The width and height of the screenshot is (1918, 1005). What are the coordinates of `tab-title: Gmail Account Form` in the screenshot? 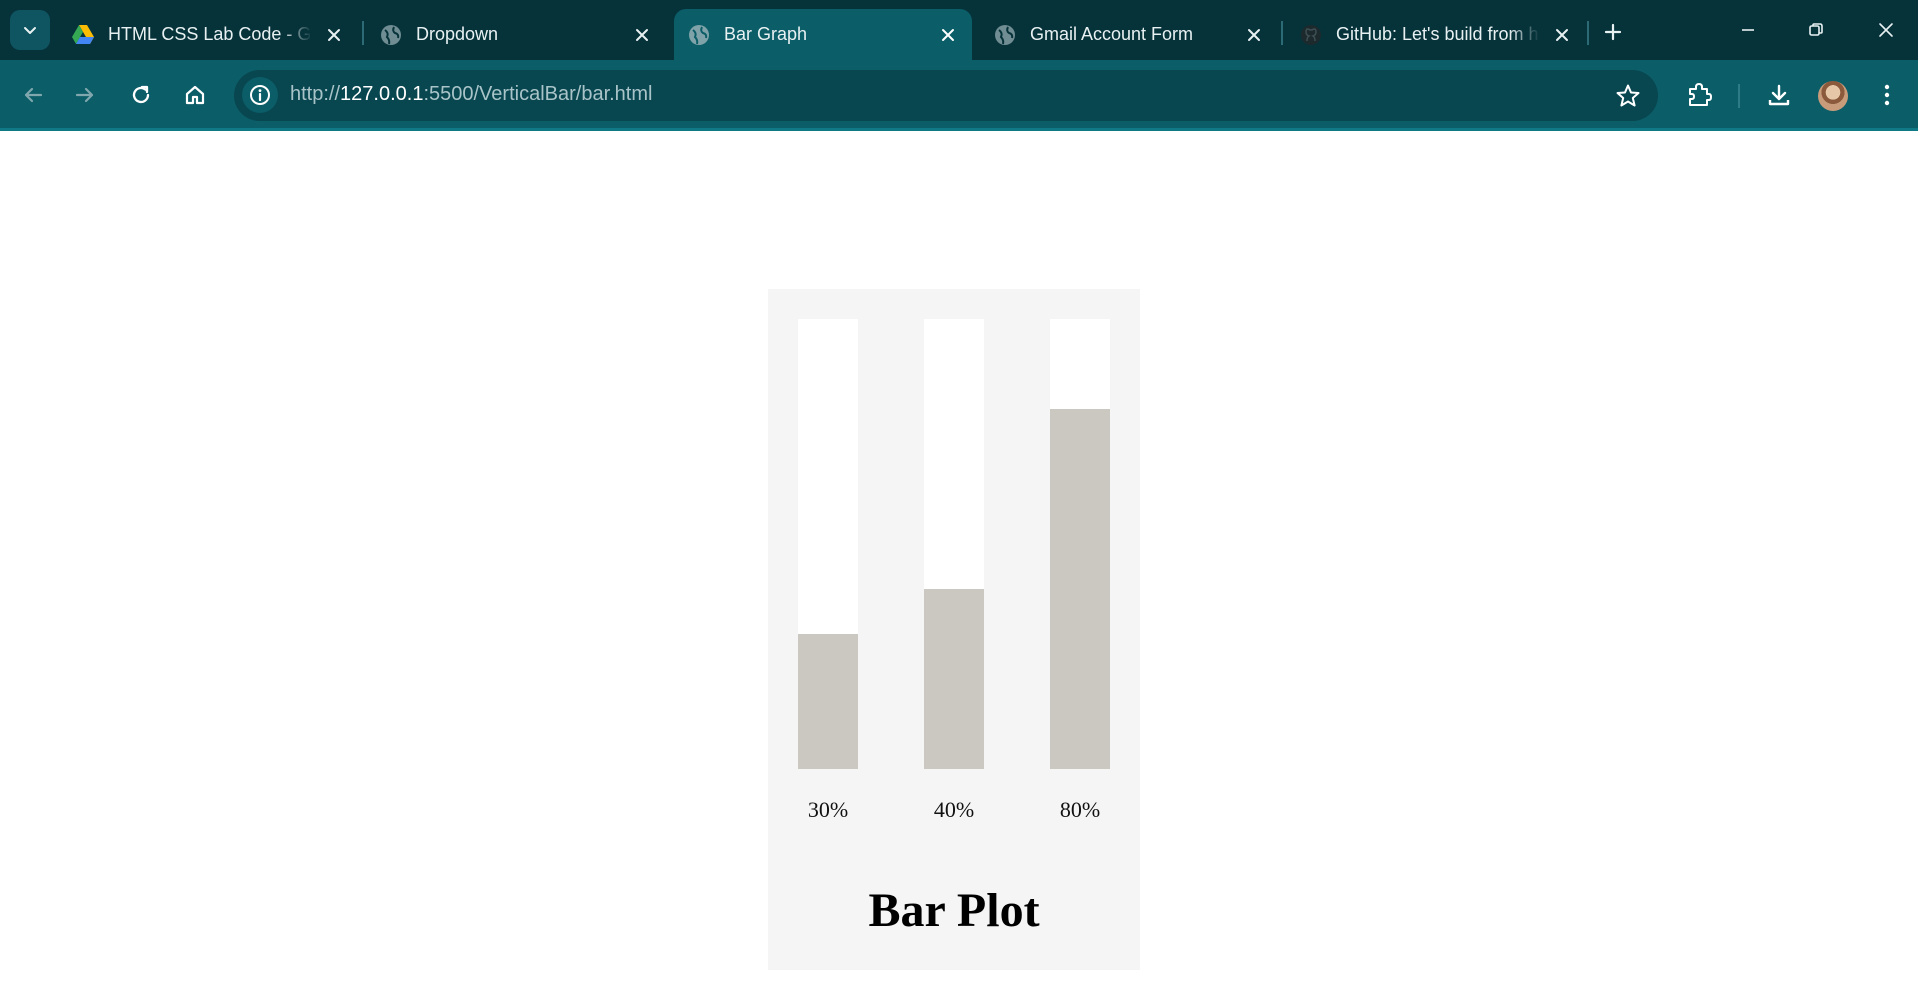 It's located at (1112, 34).